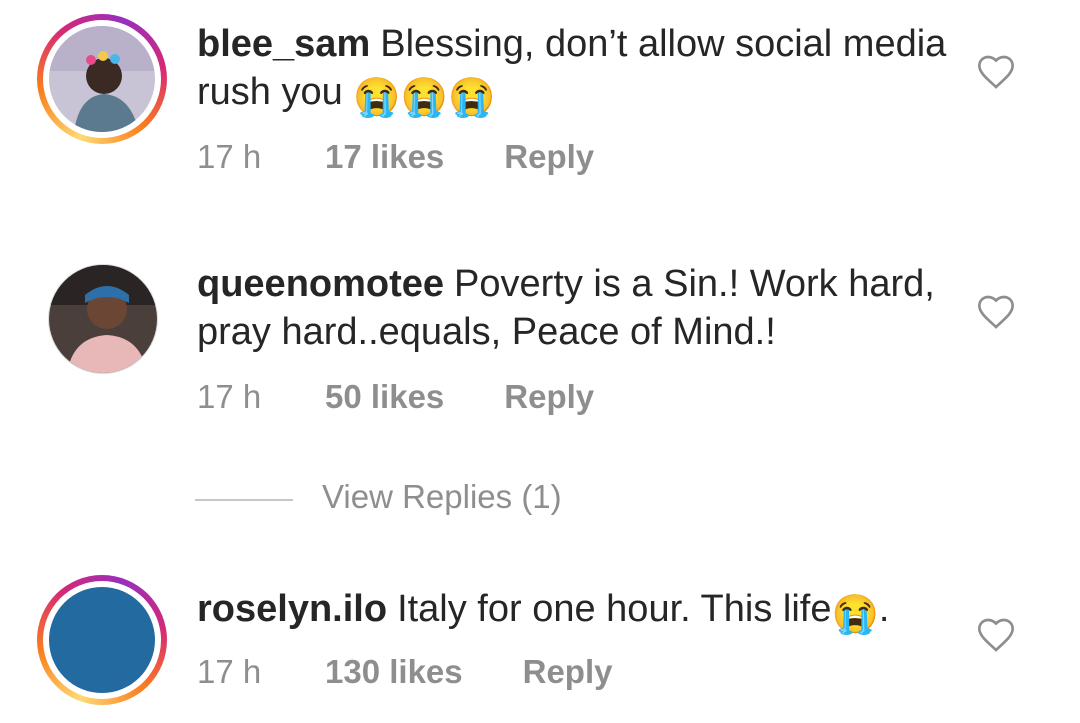  Describe the element at coordinates (384, 157) in the screenshot. I see `comment-likes: 17 likes` at that location.